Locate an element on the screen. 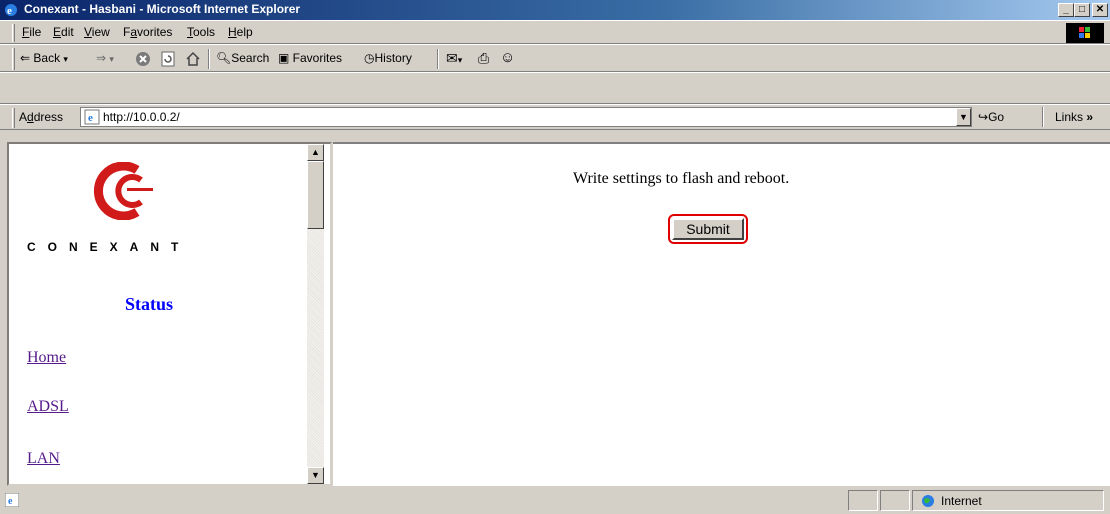 This screenshot has height=514, width=1110. mail-icon: ✉▾ is located at coordinates (454, 58).